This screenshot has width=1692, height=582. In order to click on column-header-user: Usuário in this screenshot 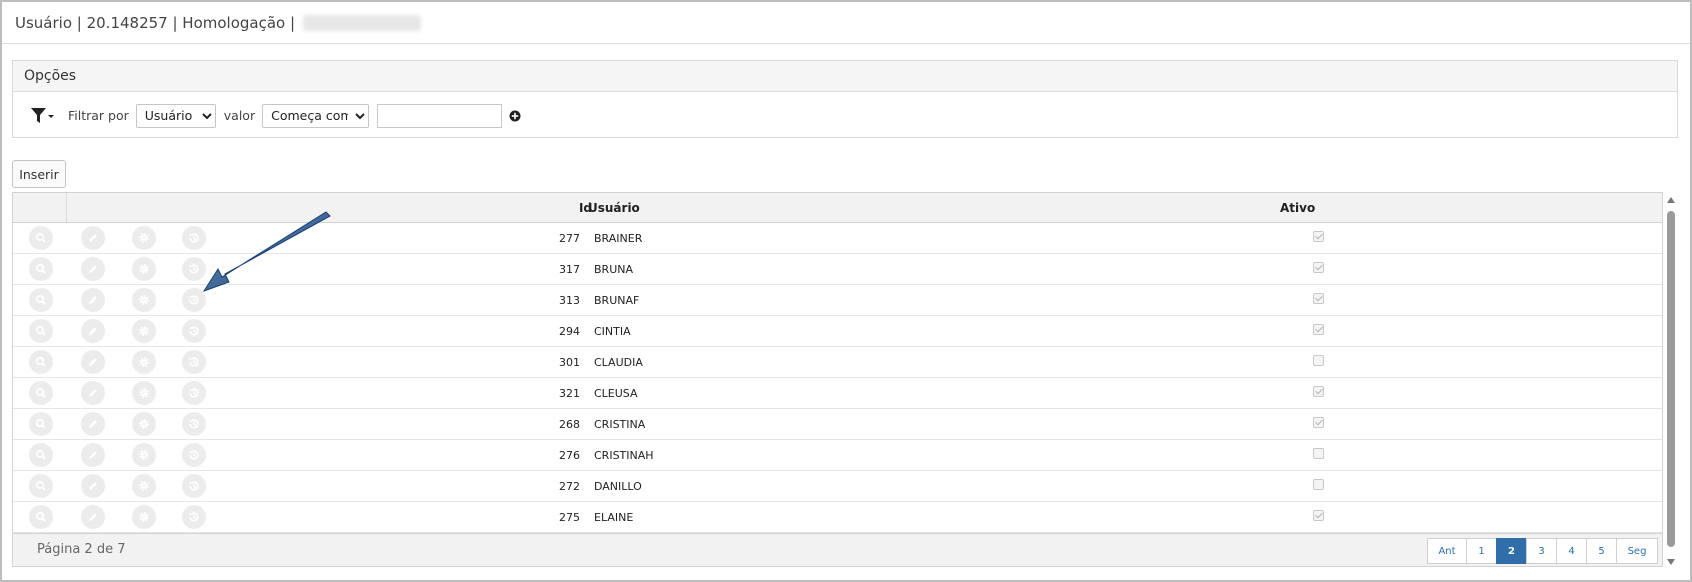, I will do `click(614, 208)`.